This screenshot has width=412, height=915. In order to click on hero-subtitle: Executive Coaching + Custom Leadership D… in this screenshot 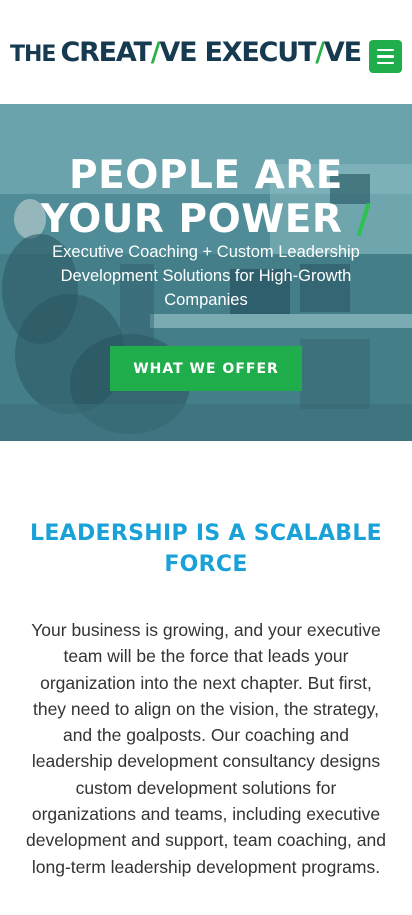, I will do `click(206, 276)`.